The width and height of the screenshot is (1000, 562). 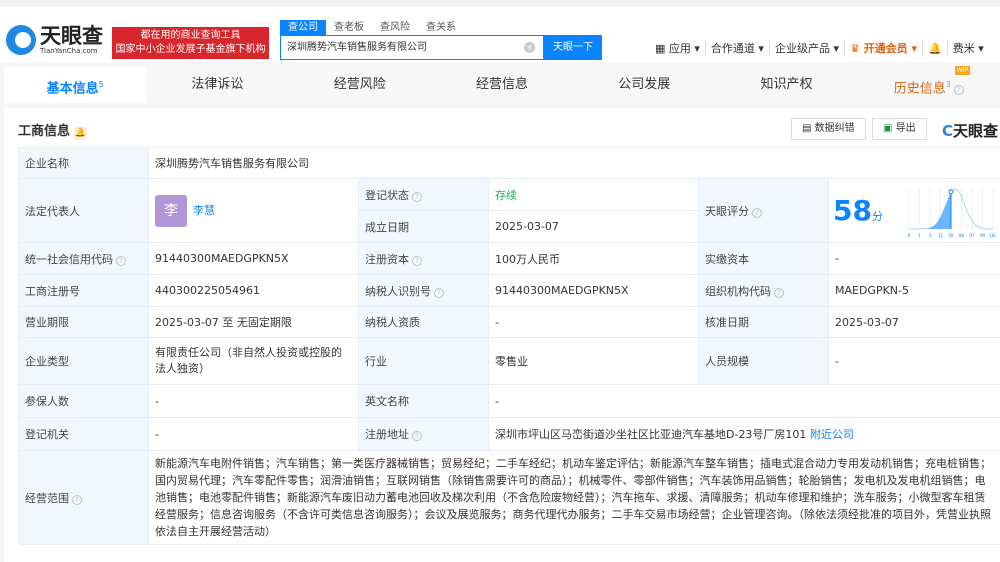 What do you see at coordinates (593, 226) in the screenshot?
I see `founded-value: 2025-03-07` at bounding box center [593, 226].